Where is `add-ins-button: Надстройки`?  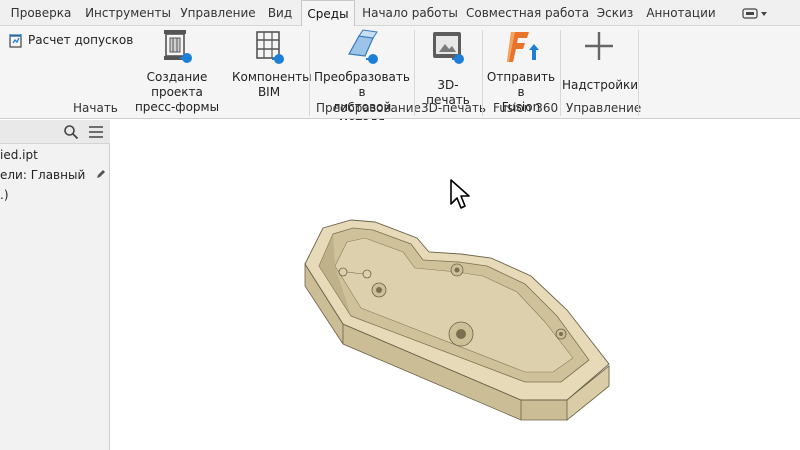 add-ins-button: Надстройки is located at coordinates (600, 60).